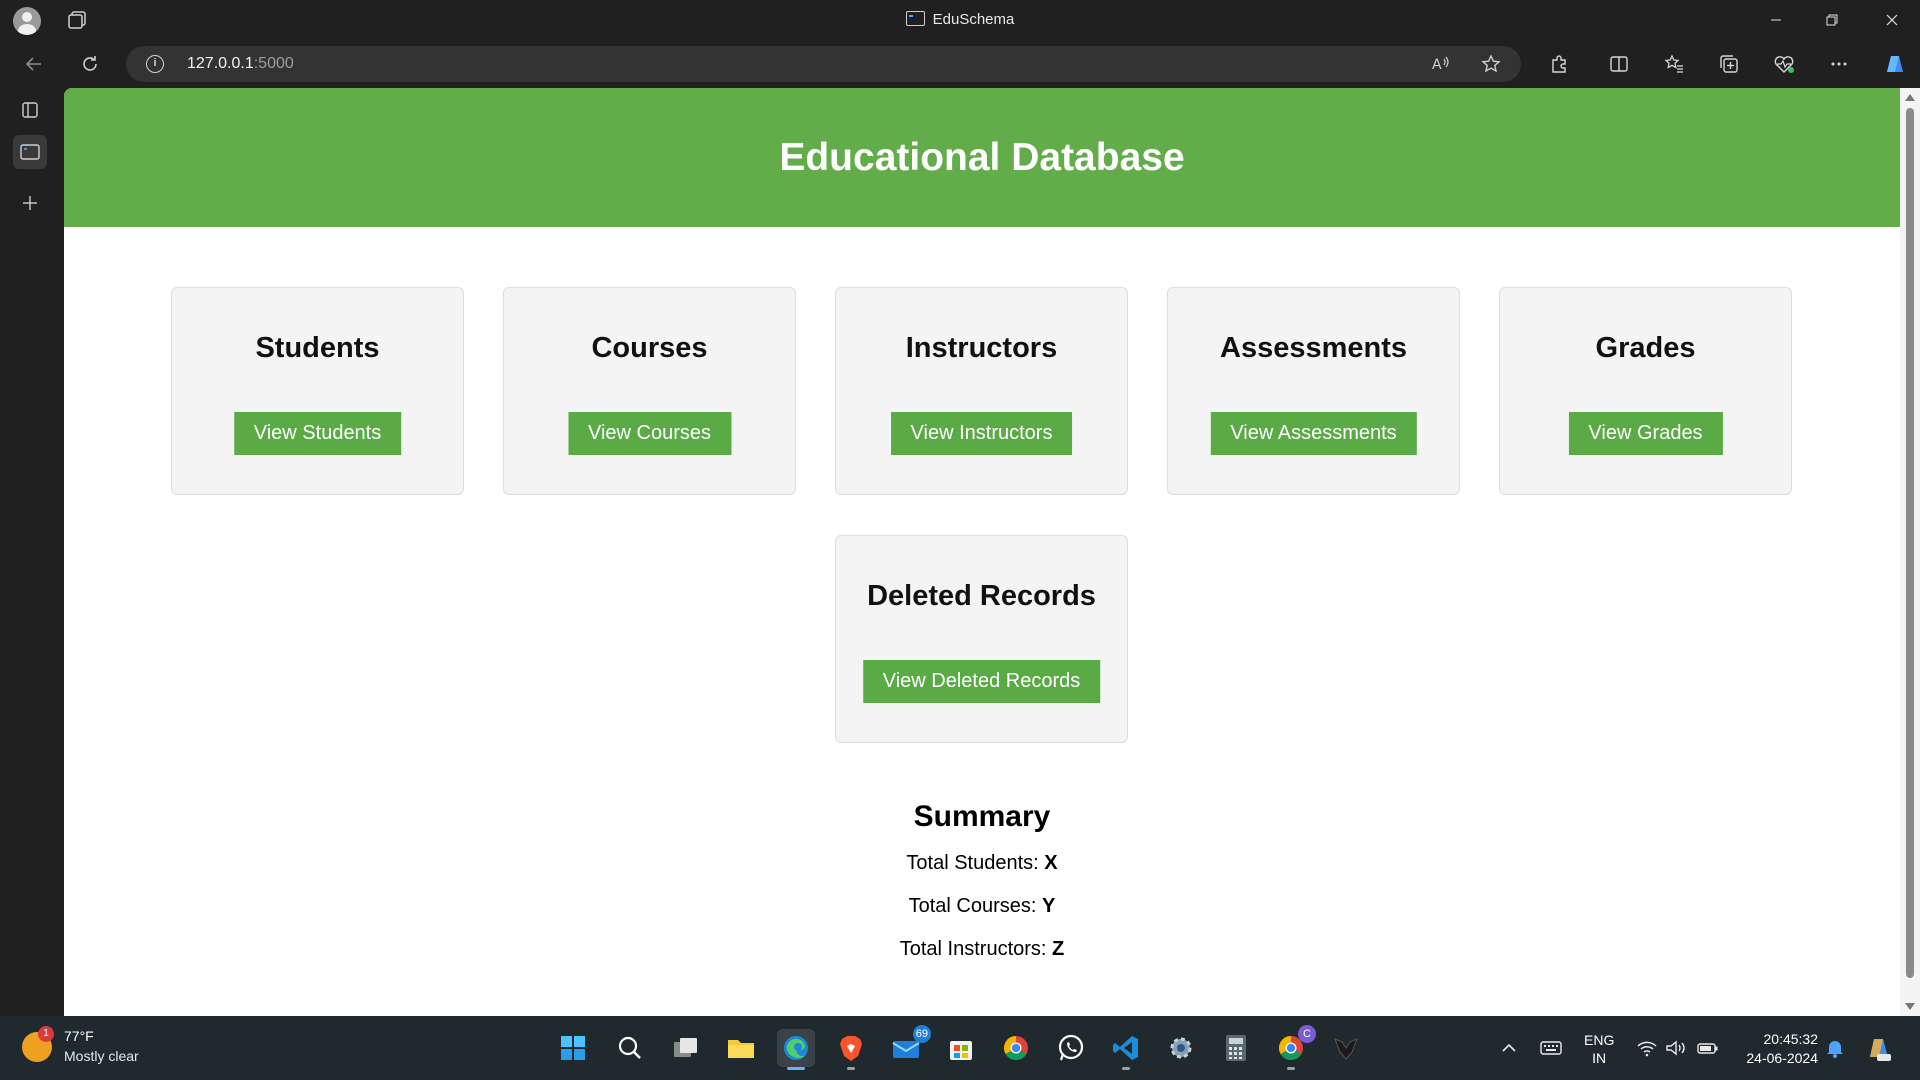 The image size is (1920, 1080). Describe the element at coordinates (975, 906) in the screenshot. I see `summary-label: Total Courses:` at that location.